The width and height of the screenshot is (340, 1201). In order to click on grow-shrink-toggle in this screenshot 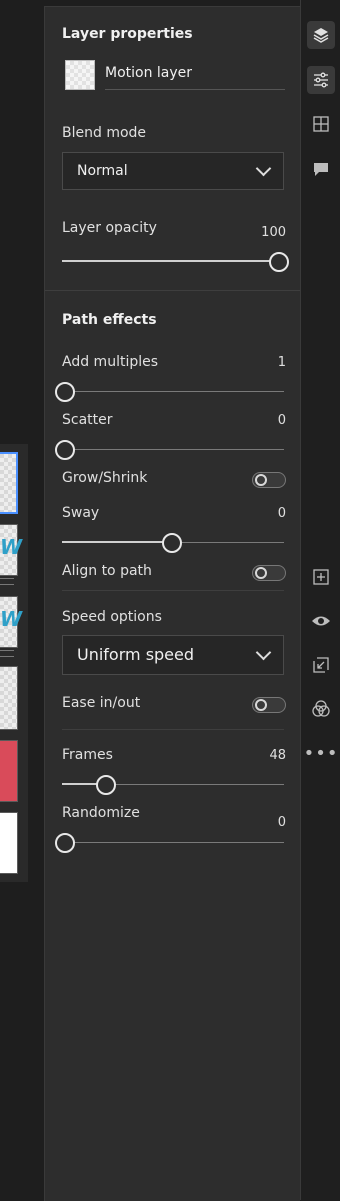, I will do `click(269, 480)`.